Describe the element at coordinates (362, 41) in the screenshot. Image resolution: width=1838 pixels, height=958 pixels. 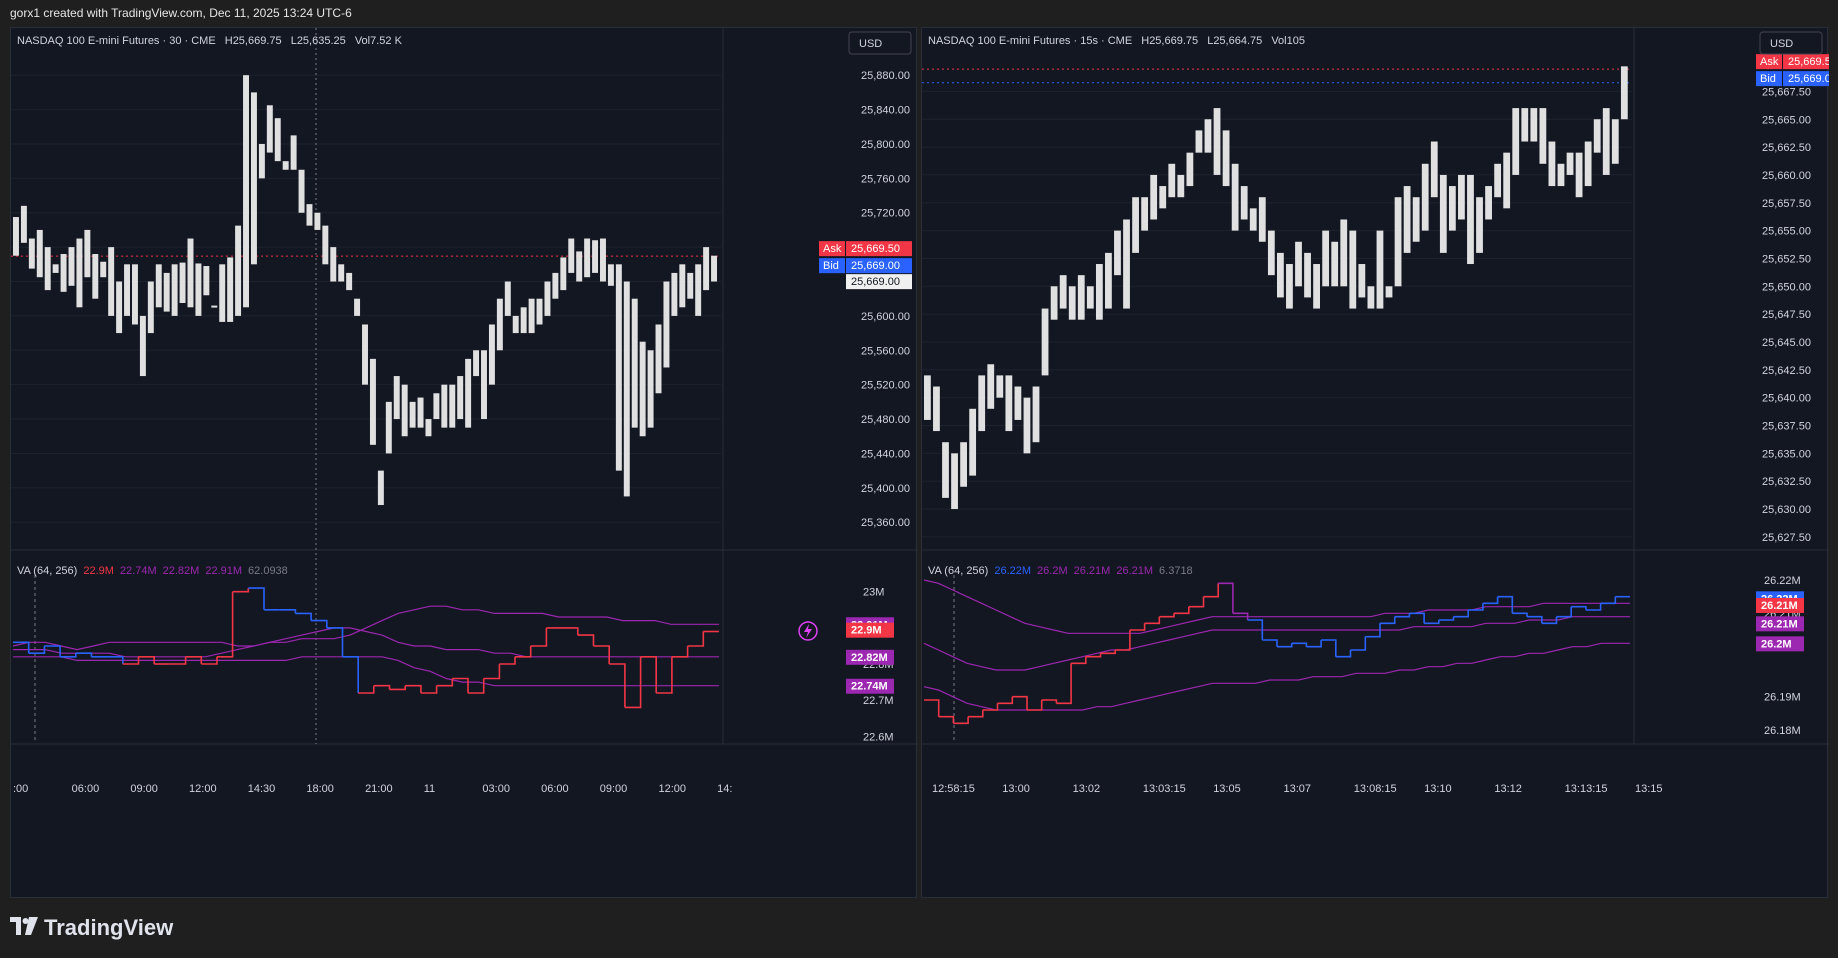
I see `left-vol-label: Vol` at that location.